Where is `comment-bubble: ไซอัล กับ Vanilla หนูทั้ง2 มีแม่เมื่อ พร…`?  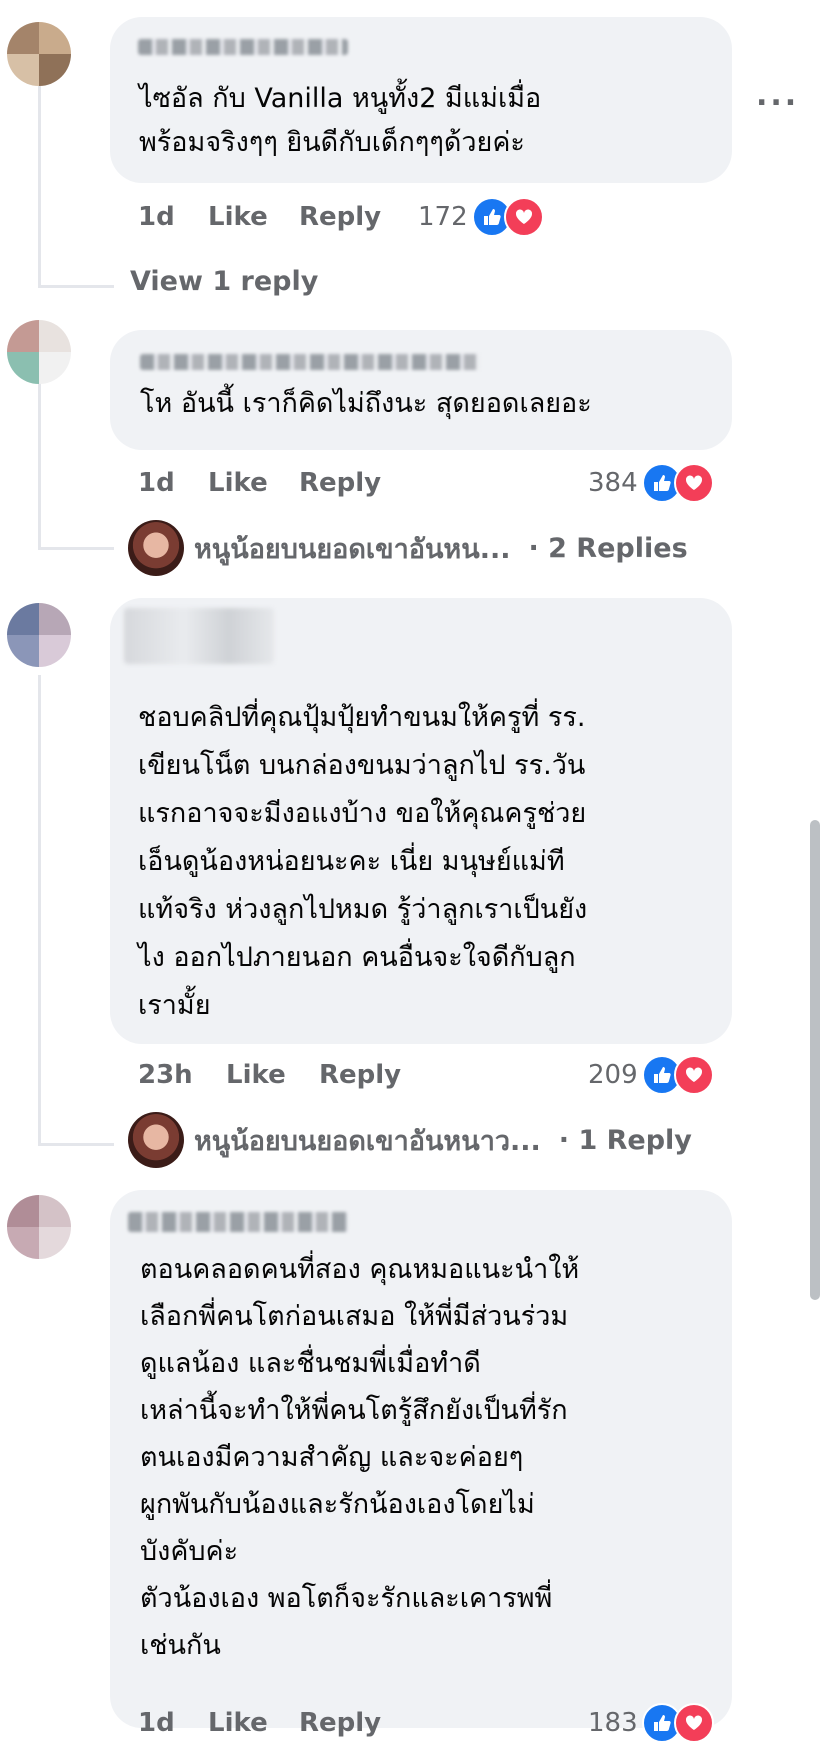
comment-bubble: ไซอัล กับ Vanilla หนูทั้ง2 มีแม่เมื่อ พร… is located at coordinates (421, 100).